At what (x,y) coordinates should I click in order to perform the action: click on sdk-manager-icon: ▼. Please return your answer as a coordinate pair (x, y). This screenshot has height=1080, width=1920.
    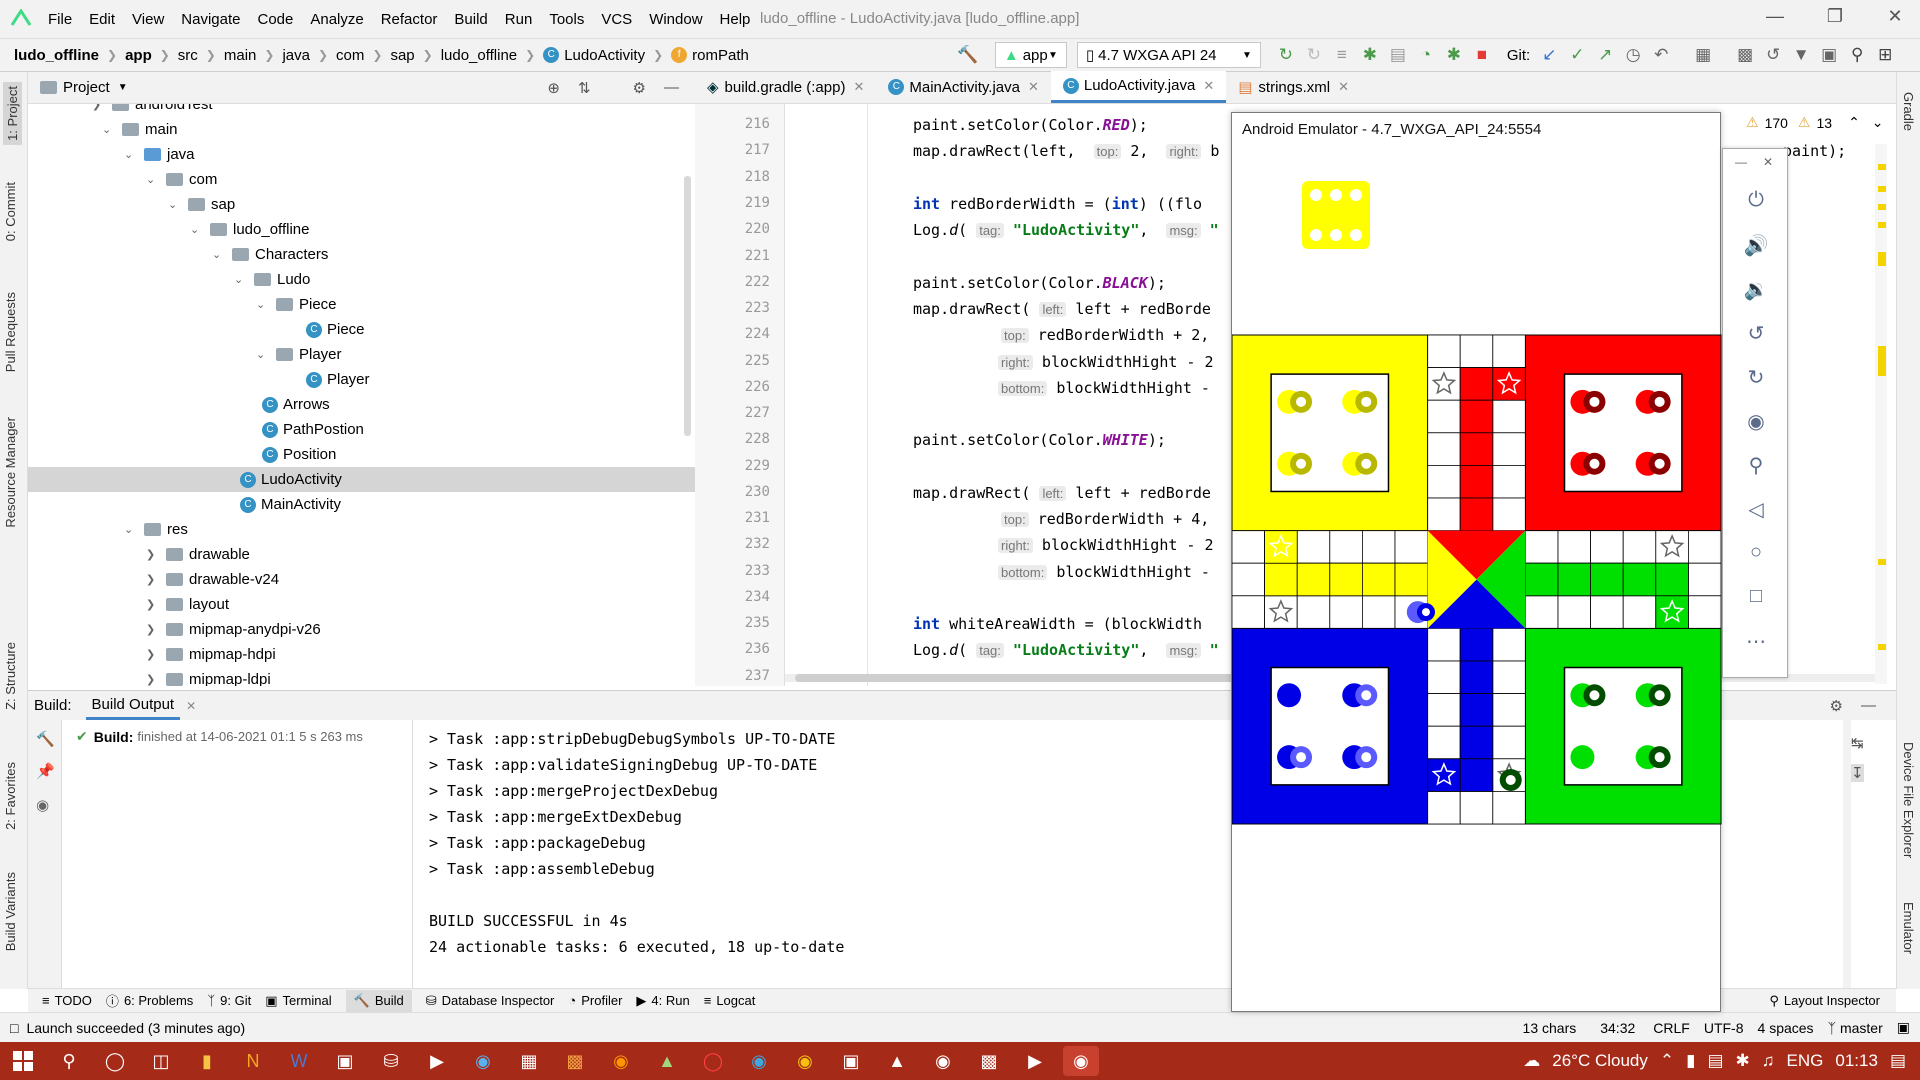
    Looking at the image, I should click on (1801, 55).